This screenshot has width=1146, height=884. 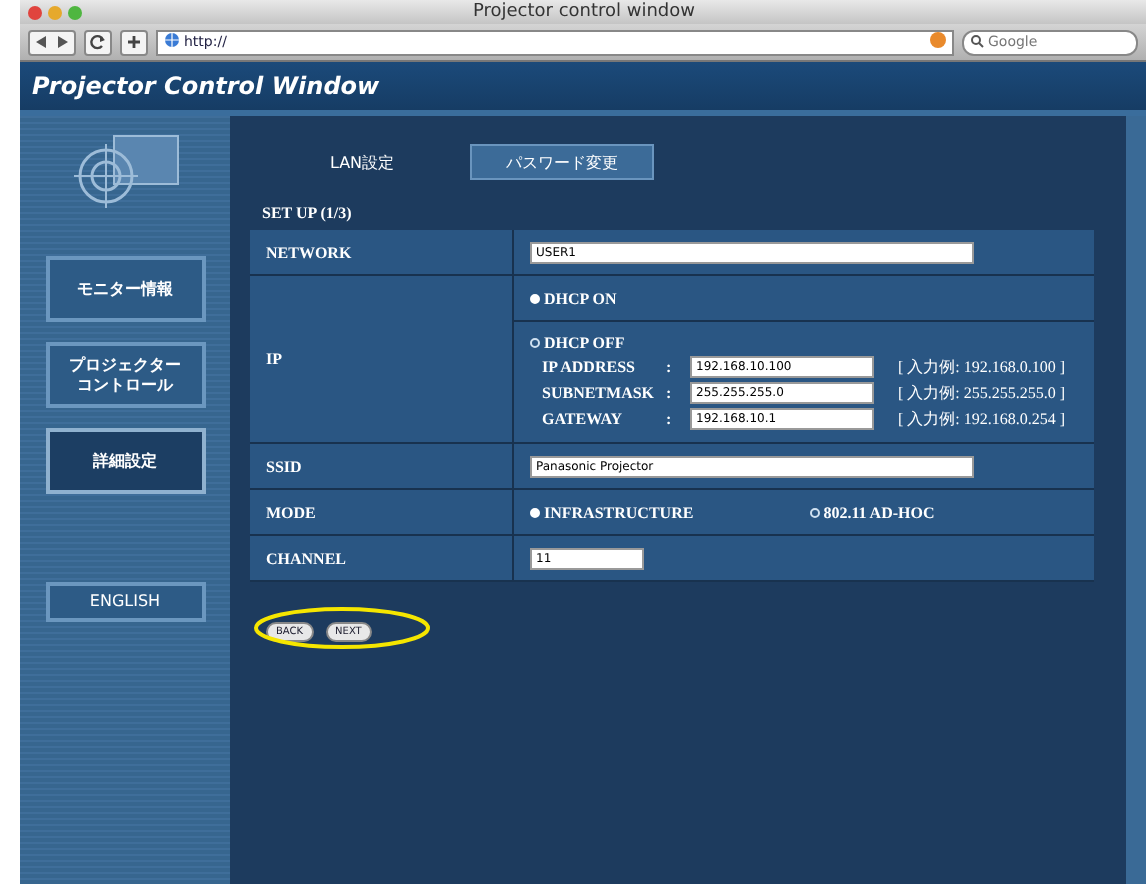 What do you see at coordinates (382, 466) in the screenshot?
I see `row-label: SSID` at bounding box center [382, 466].